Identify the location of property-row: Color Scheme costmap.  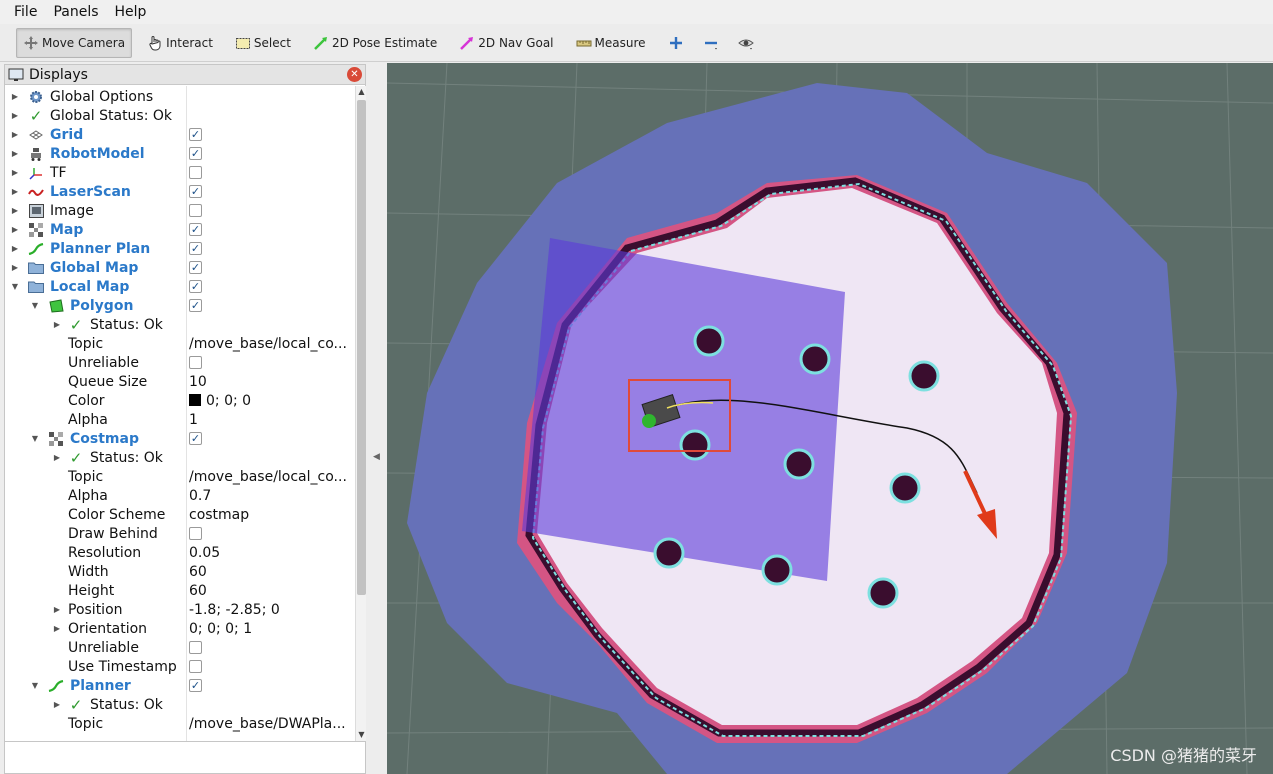
(178, 514).